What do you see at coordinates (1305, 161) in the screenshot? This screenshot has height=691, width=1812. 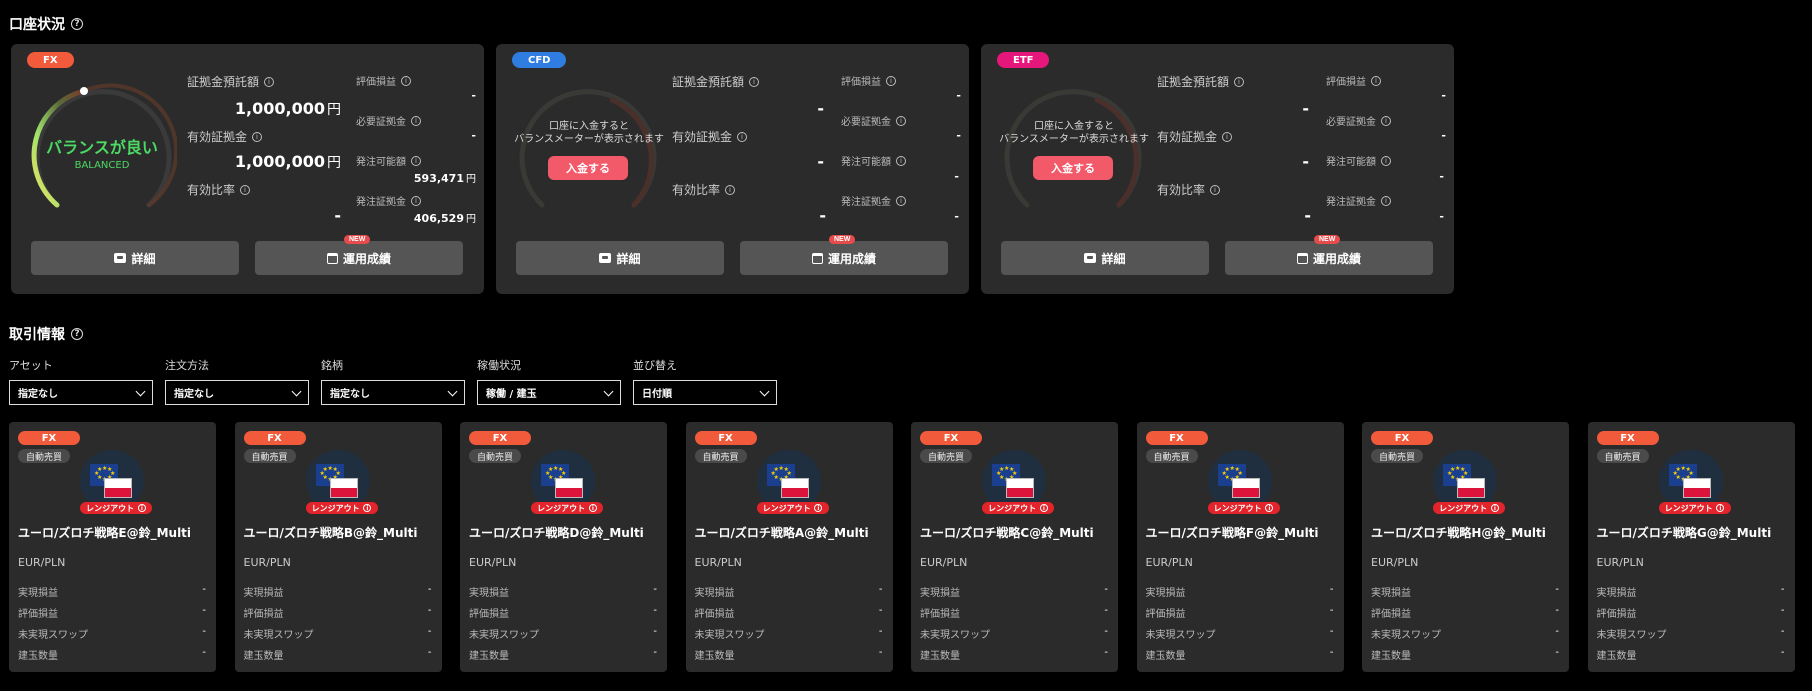 I see `effective-margin-value: -` at bounding box center [1305, 161].